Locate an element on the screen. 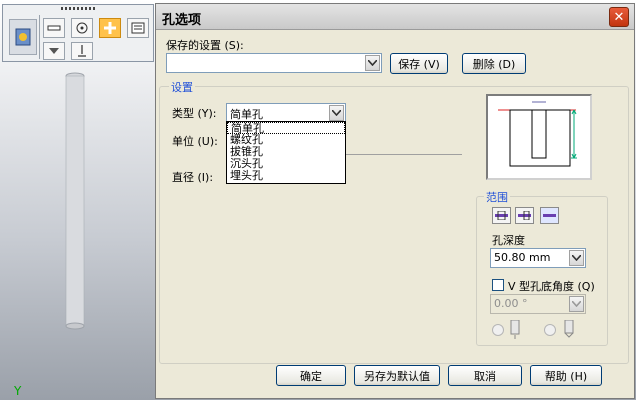  v-angle-label: V 型孔底角度 (Q) is located at coordinates (551, 286).